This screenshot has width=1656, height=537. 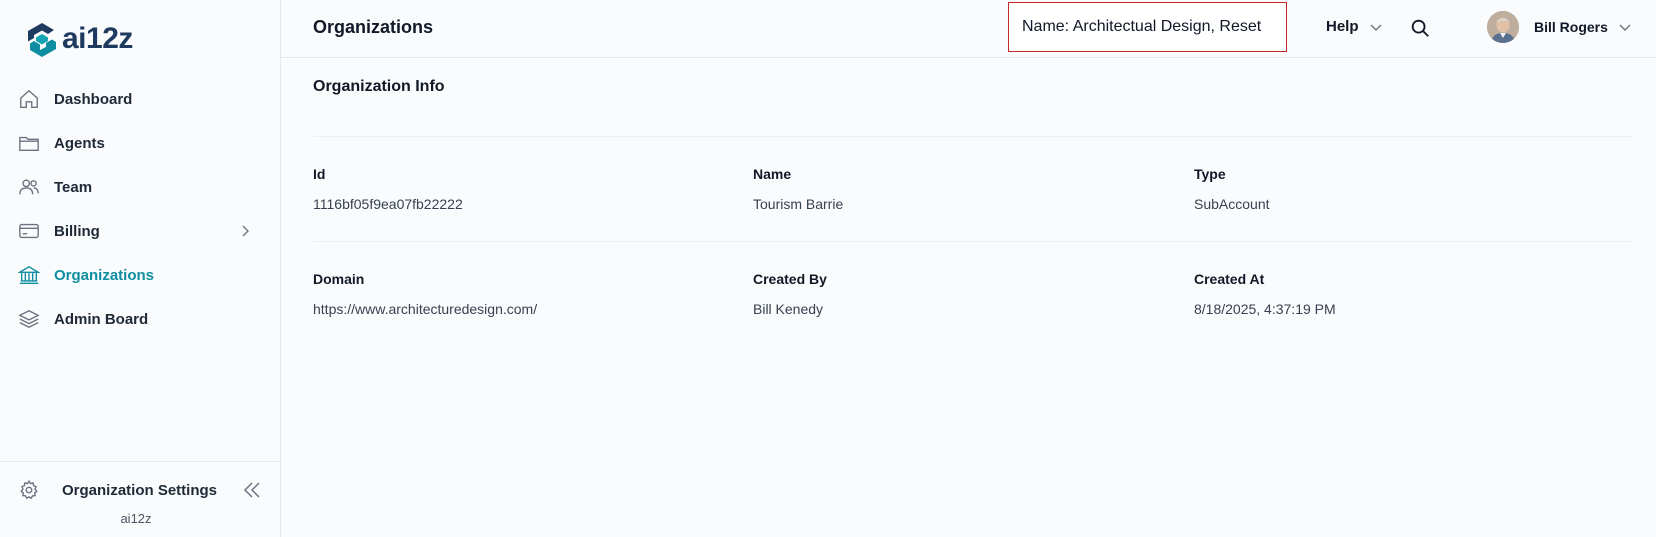 I want to click on sidebar-item-billing: Billing, so click(x=140, y=231).